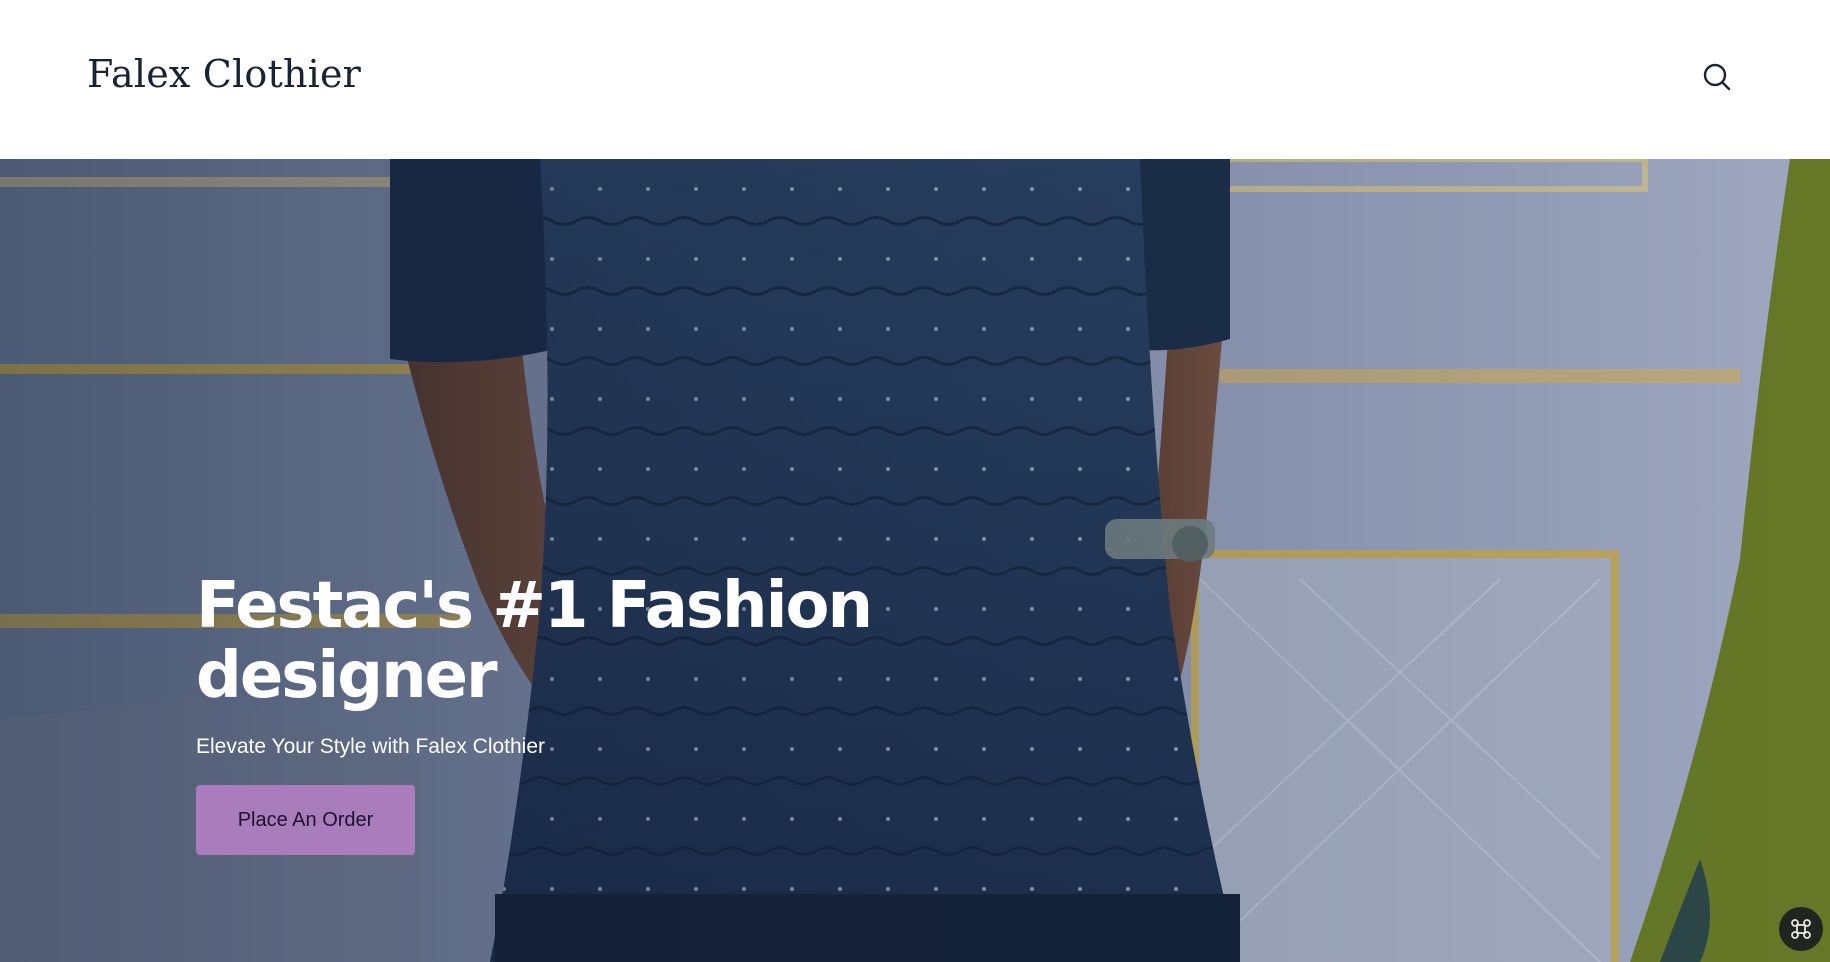  I want to click on floating-command-button, so click(1801, 929).